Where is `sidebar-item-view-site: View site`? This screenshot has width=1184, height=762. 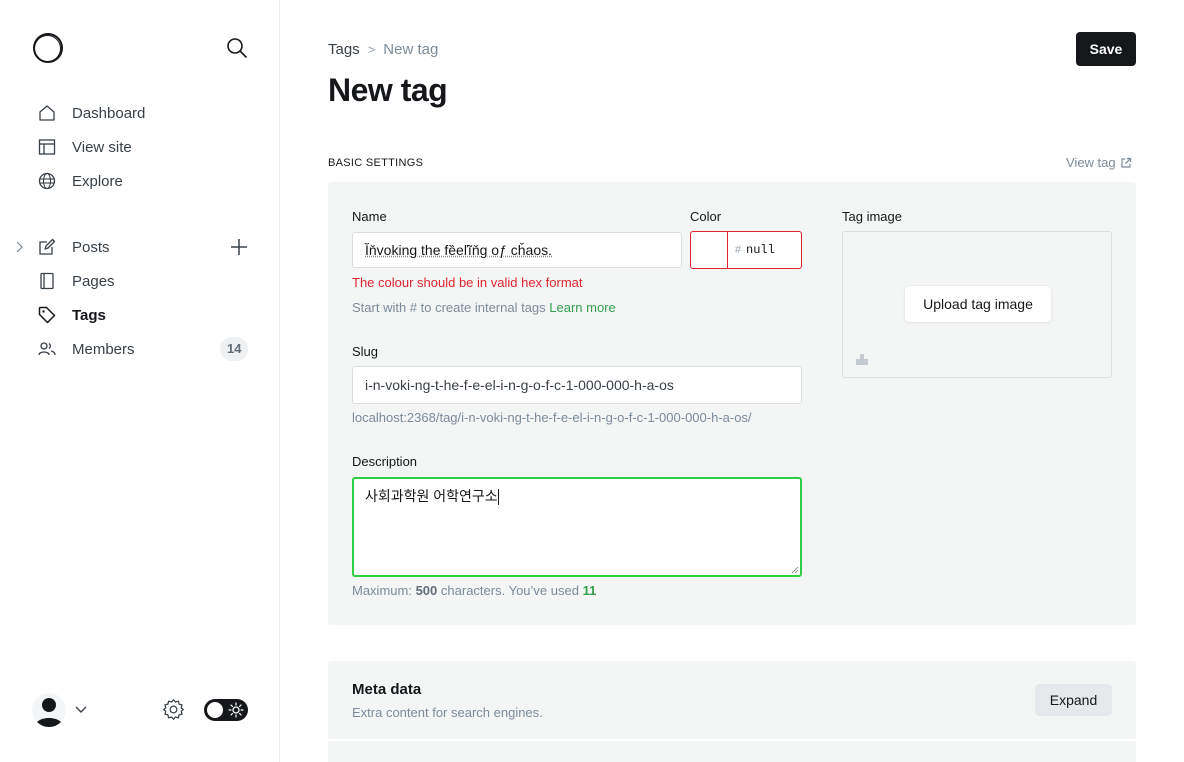
sidebar-item-view-site: View site is located at coordinates (140, 147).